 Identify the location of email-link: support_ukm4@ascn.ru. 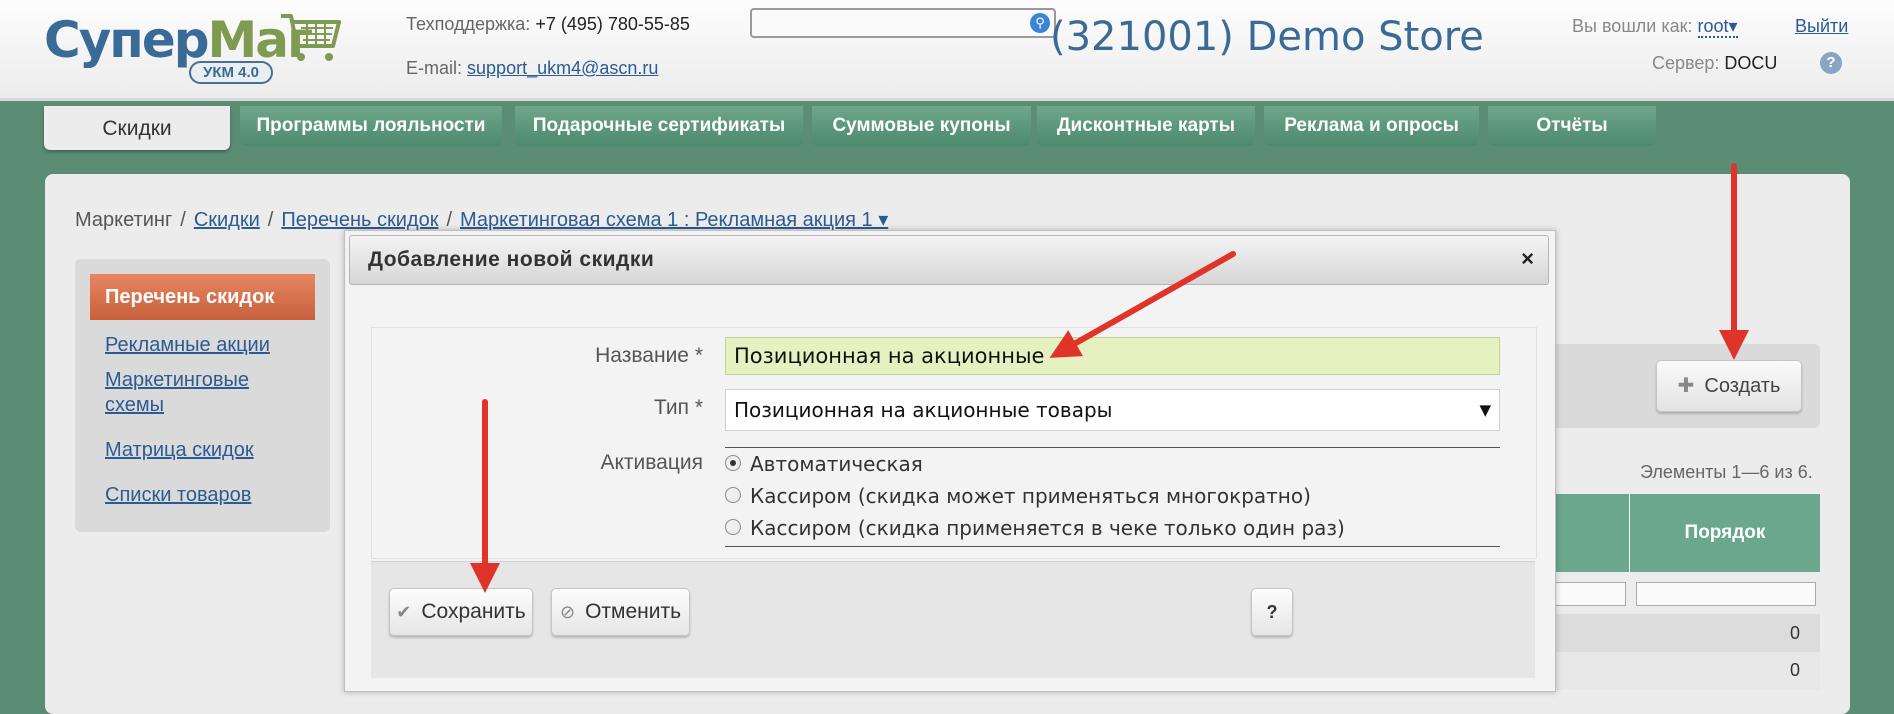
(562, 68).